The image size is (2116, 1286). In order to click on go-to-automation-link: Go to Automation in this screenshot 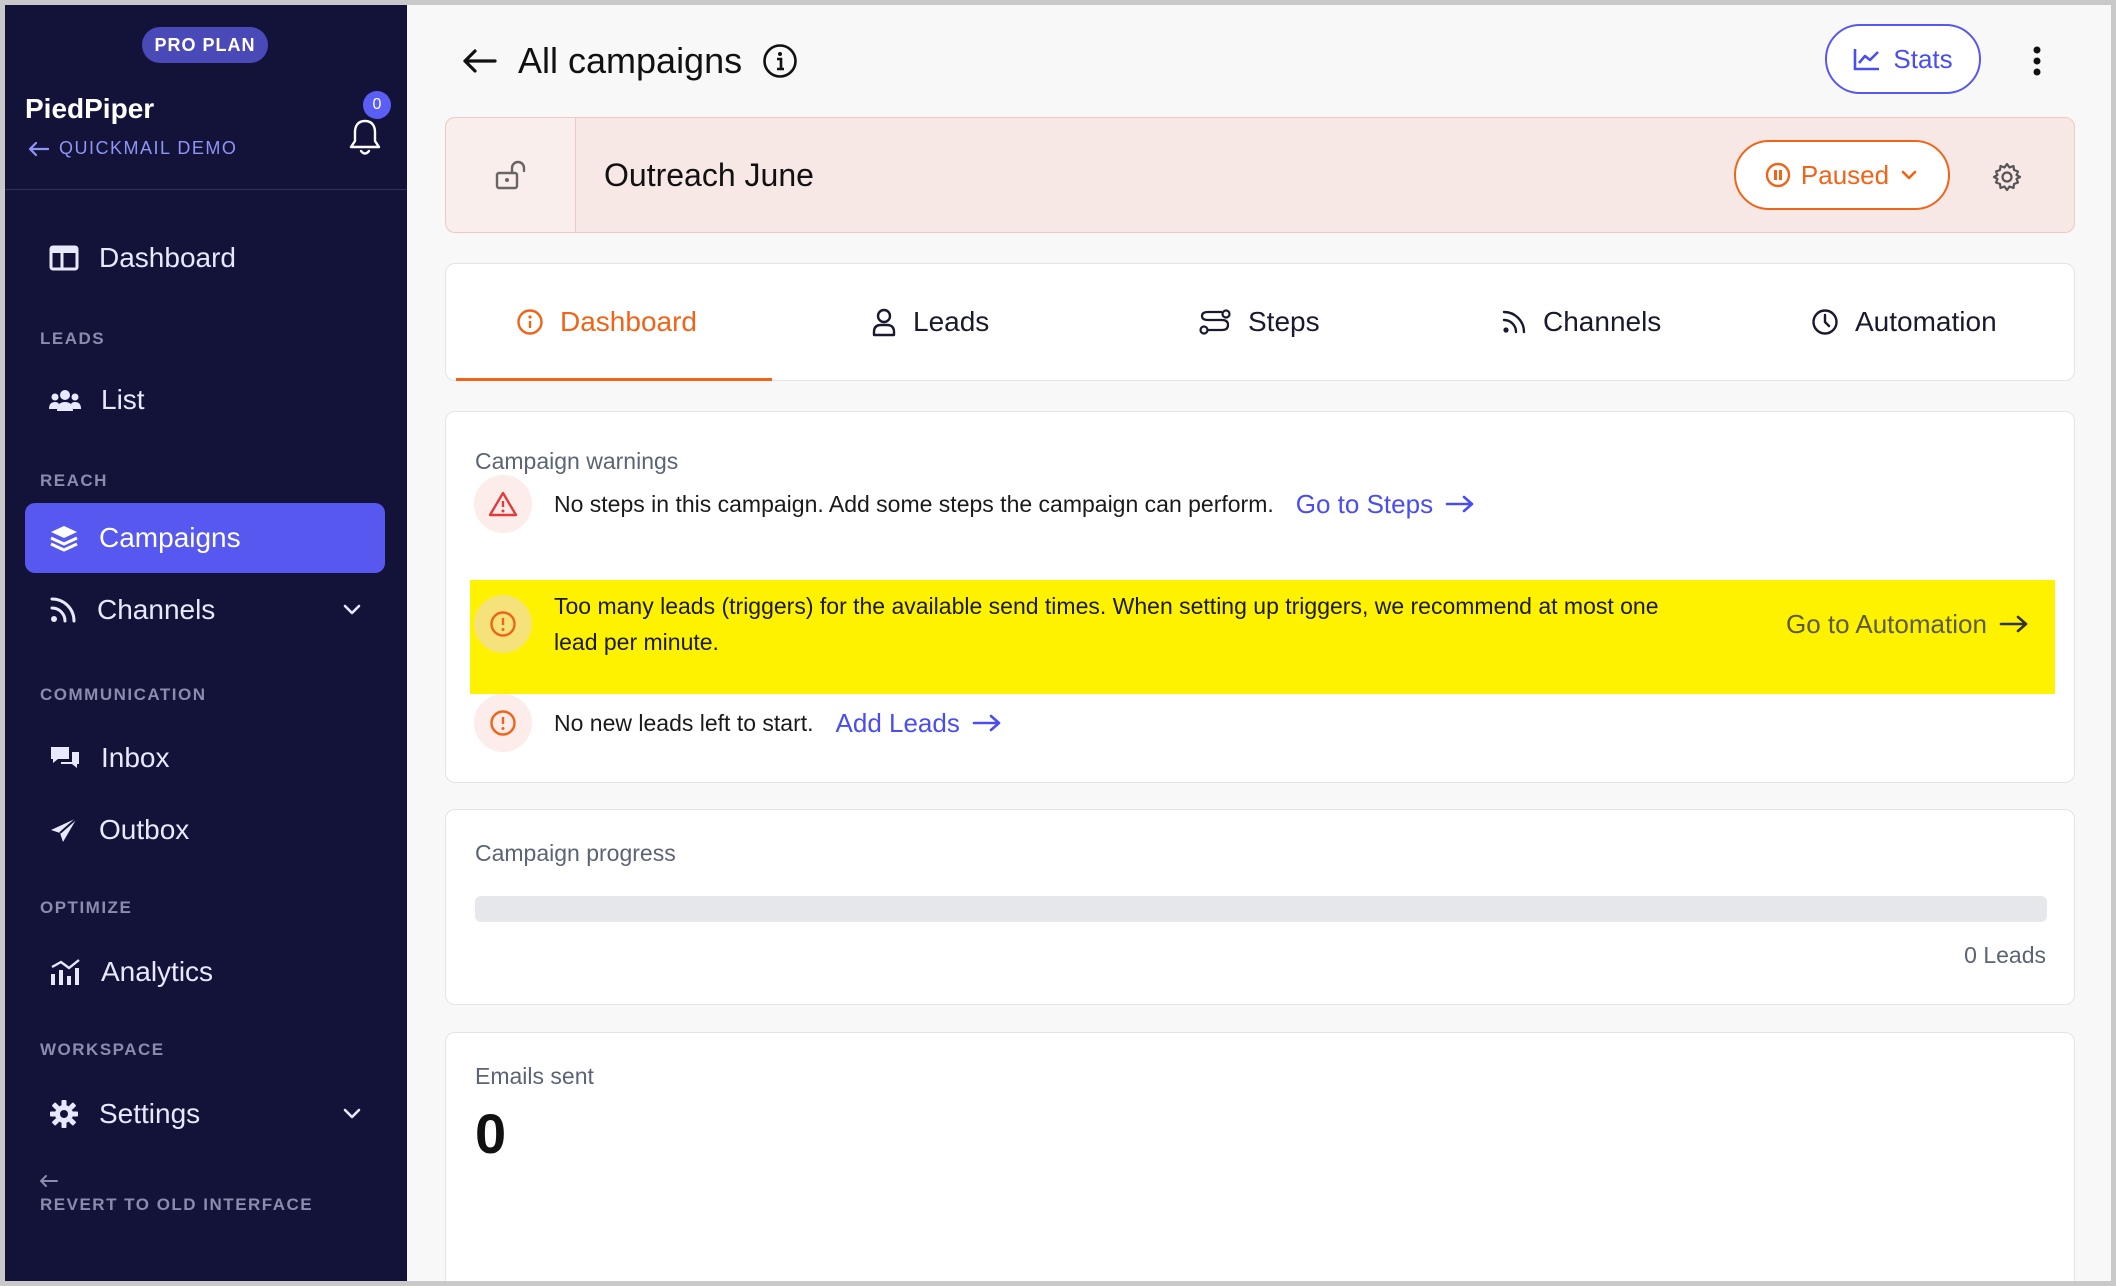, I will do `click(1907, 624)`.